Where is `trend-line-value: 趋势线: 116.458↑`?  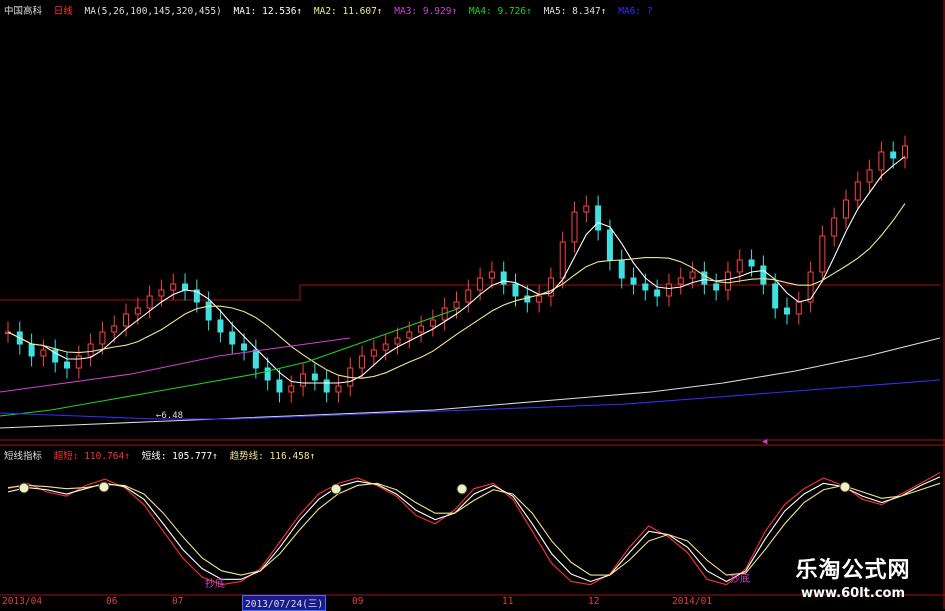 trend-line-value: 趋势线: 116.458↑ is located at coordinates (272, 456).